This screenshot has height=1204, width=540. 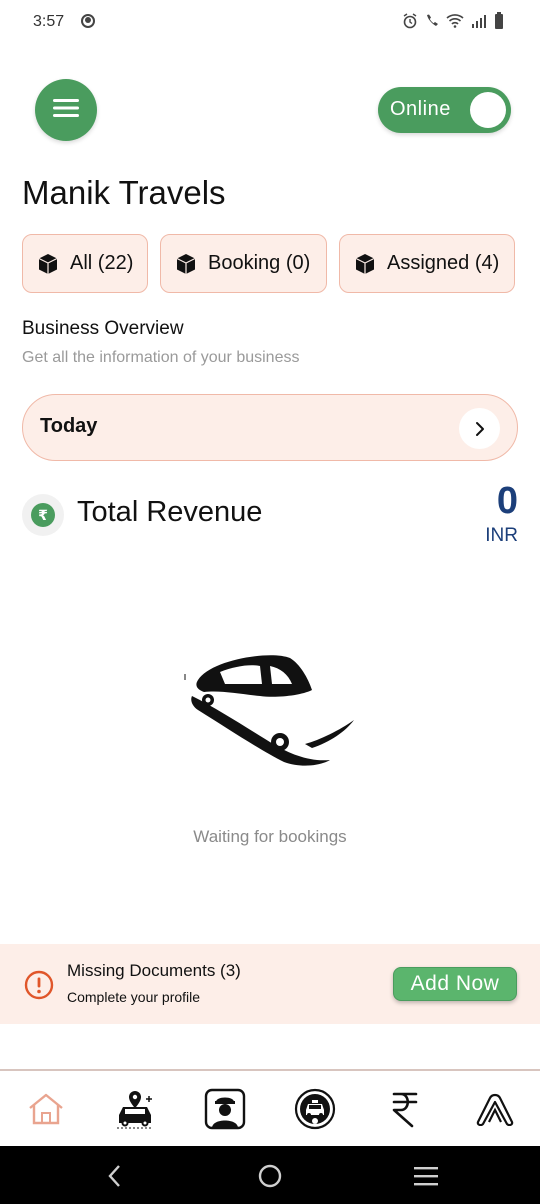 I want to click on driver-icon, so click(x=225, y=1111).